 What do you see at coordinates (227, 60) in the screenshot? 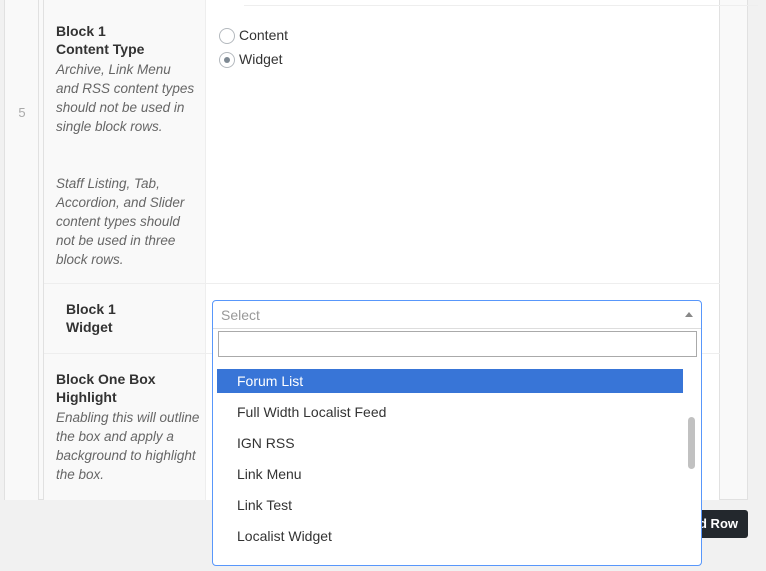
I see `radio-widget` at bounding box center [227, 60].